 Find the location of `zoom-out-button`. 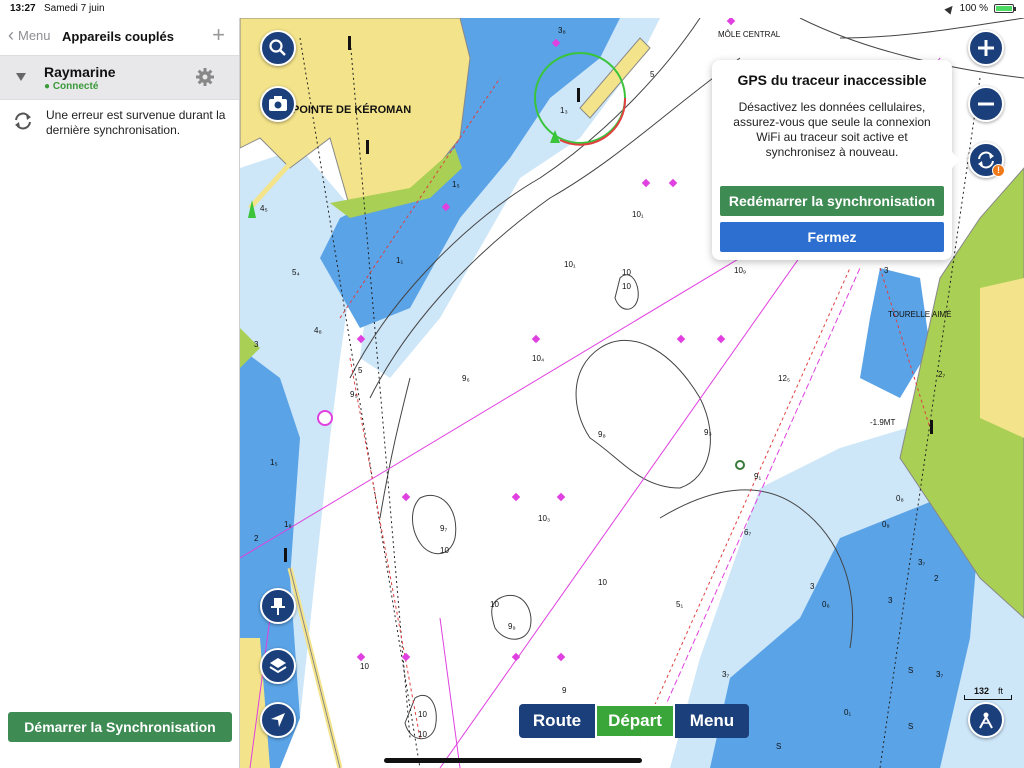

zoom-out-button is located at coordinates (986, 104).